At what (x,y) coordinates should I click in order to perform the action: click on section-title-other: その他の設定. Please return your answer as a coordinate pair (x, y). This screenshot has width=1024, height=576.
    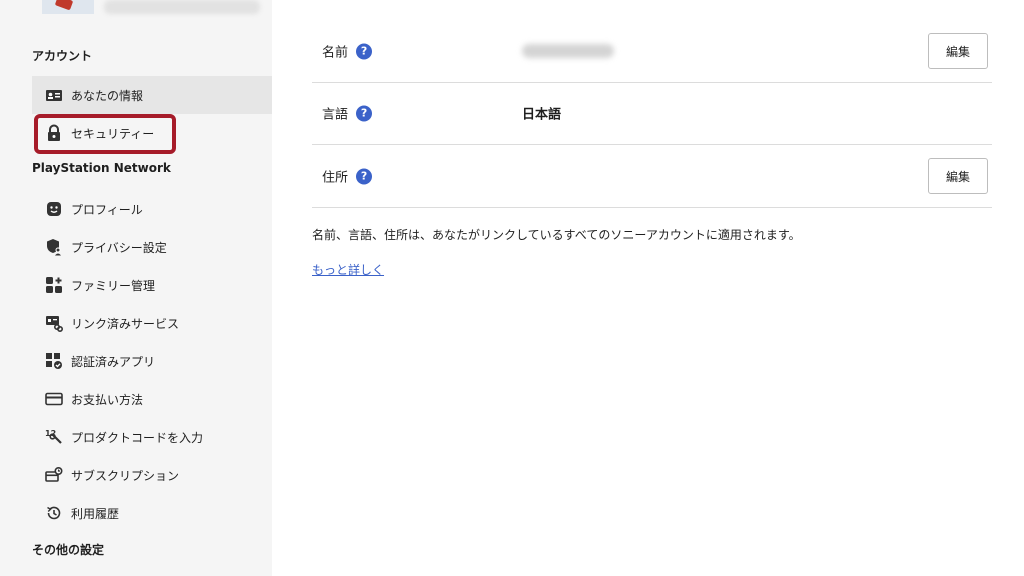
    Looking at the image, I should click on (68, 550).